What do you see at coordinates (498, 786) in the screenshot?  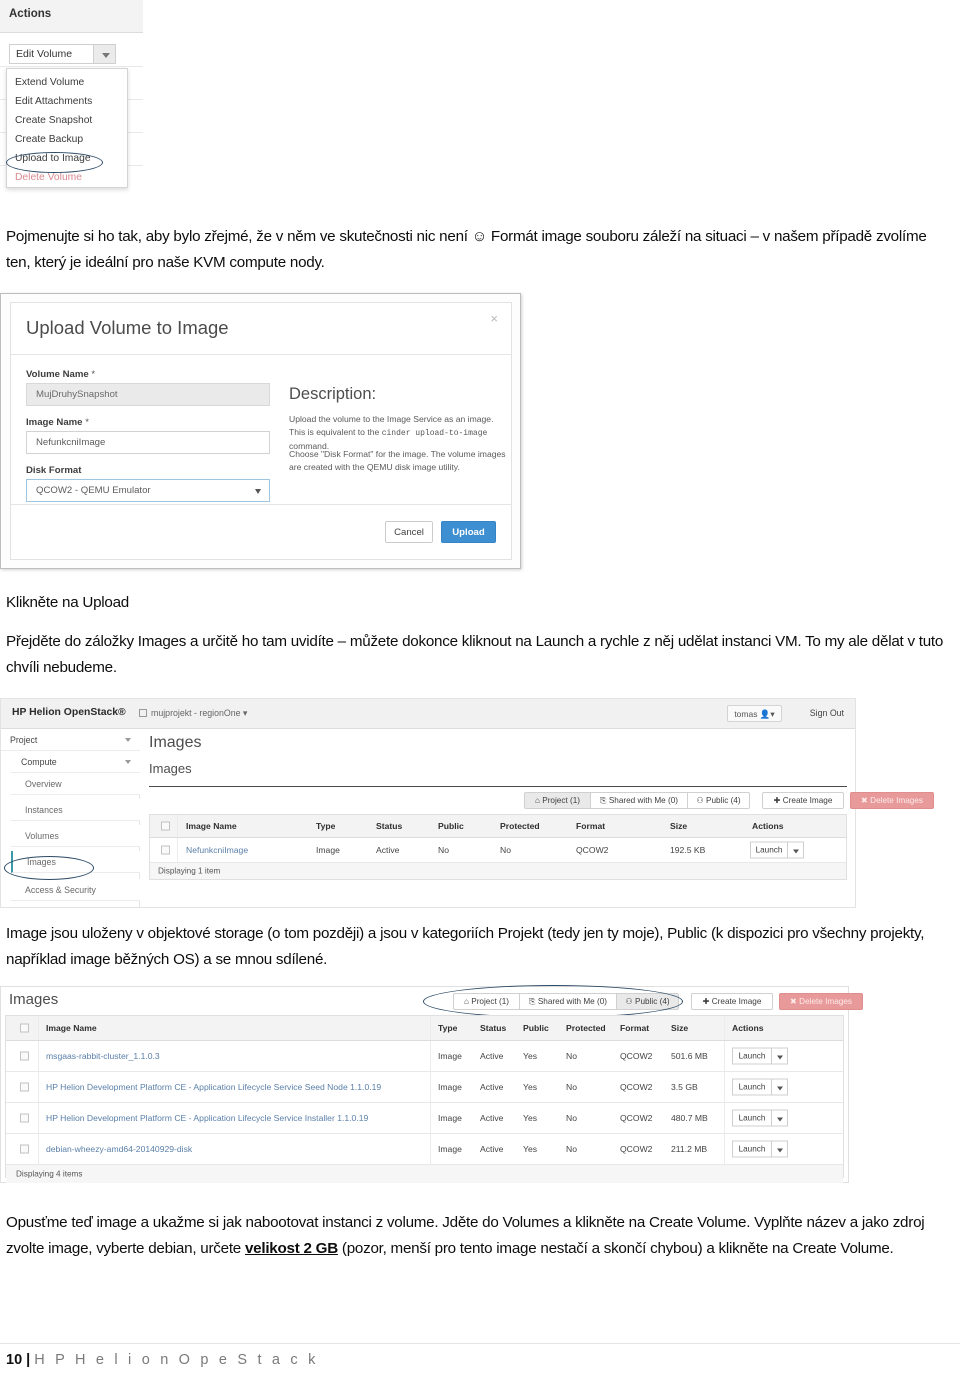 I see `section-divider` at bounding box center [498, 786].